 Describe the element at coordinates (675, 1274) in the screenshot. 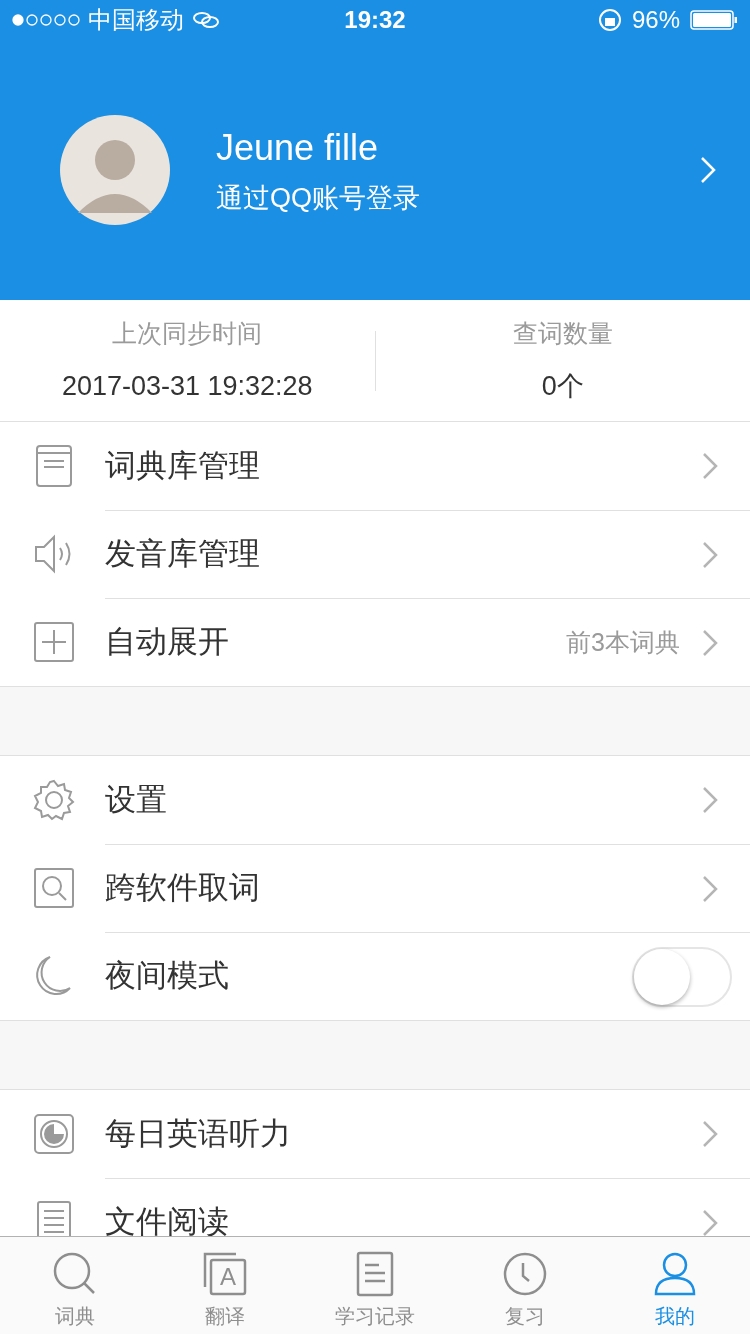

I see `profile-icon` at that location.